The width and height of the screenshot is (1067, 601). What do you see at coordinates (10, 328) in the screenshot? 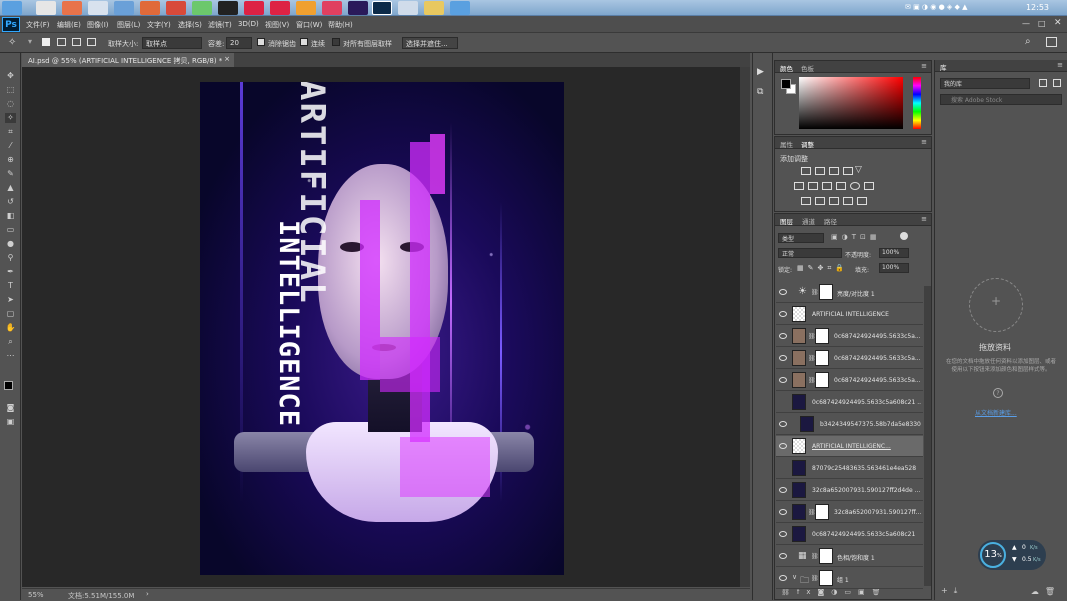
I see `hand-tool-icon: ✋` at bounding box center [10, 328].